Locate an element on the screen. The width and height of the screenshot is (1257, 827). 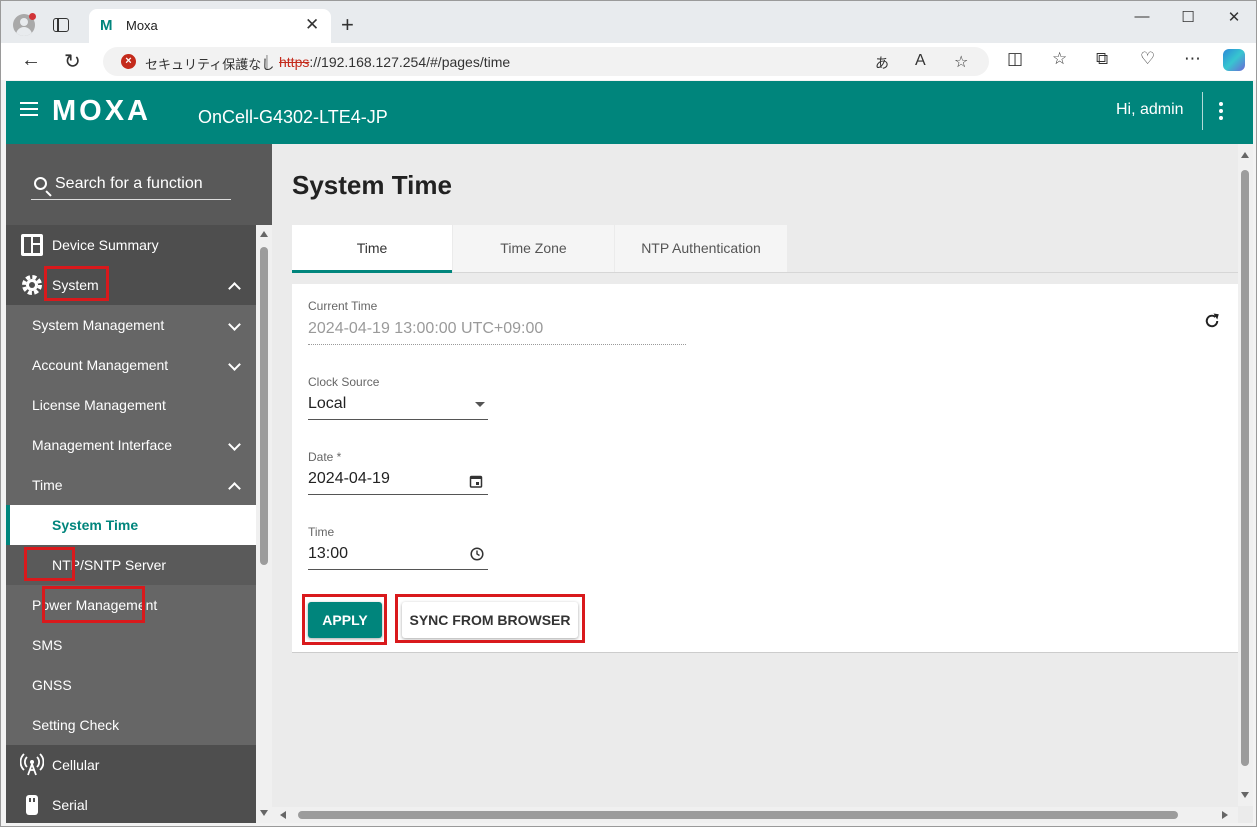
sidebar-item-management-interface: Management Interface is located at coordinates (131, 445).